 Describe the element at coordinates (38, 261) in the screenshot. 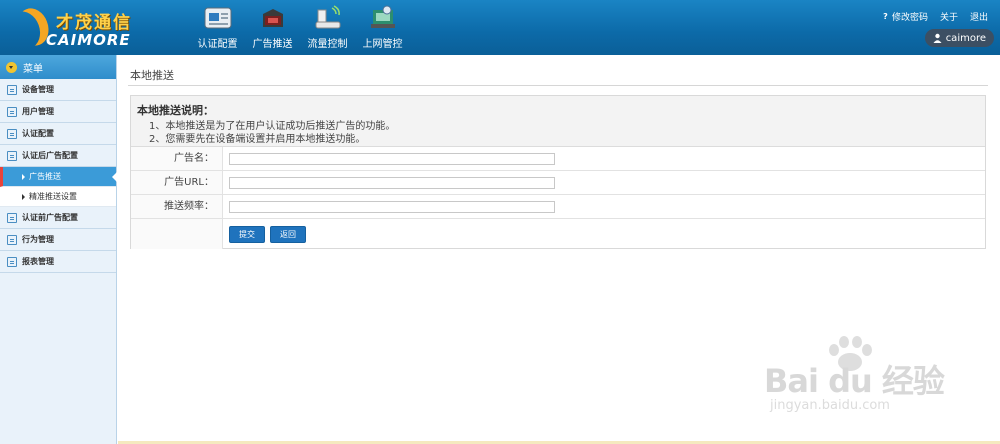

I see `sidebar-item-label: 报表管理` at that location.